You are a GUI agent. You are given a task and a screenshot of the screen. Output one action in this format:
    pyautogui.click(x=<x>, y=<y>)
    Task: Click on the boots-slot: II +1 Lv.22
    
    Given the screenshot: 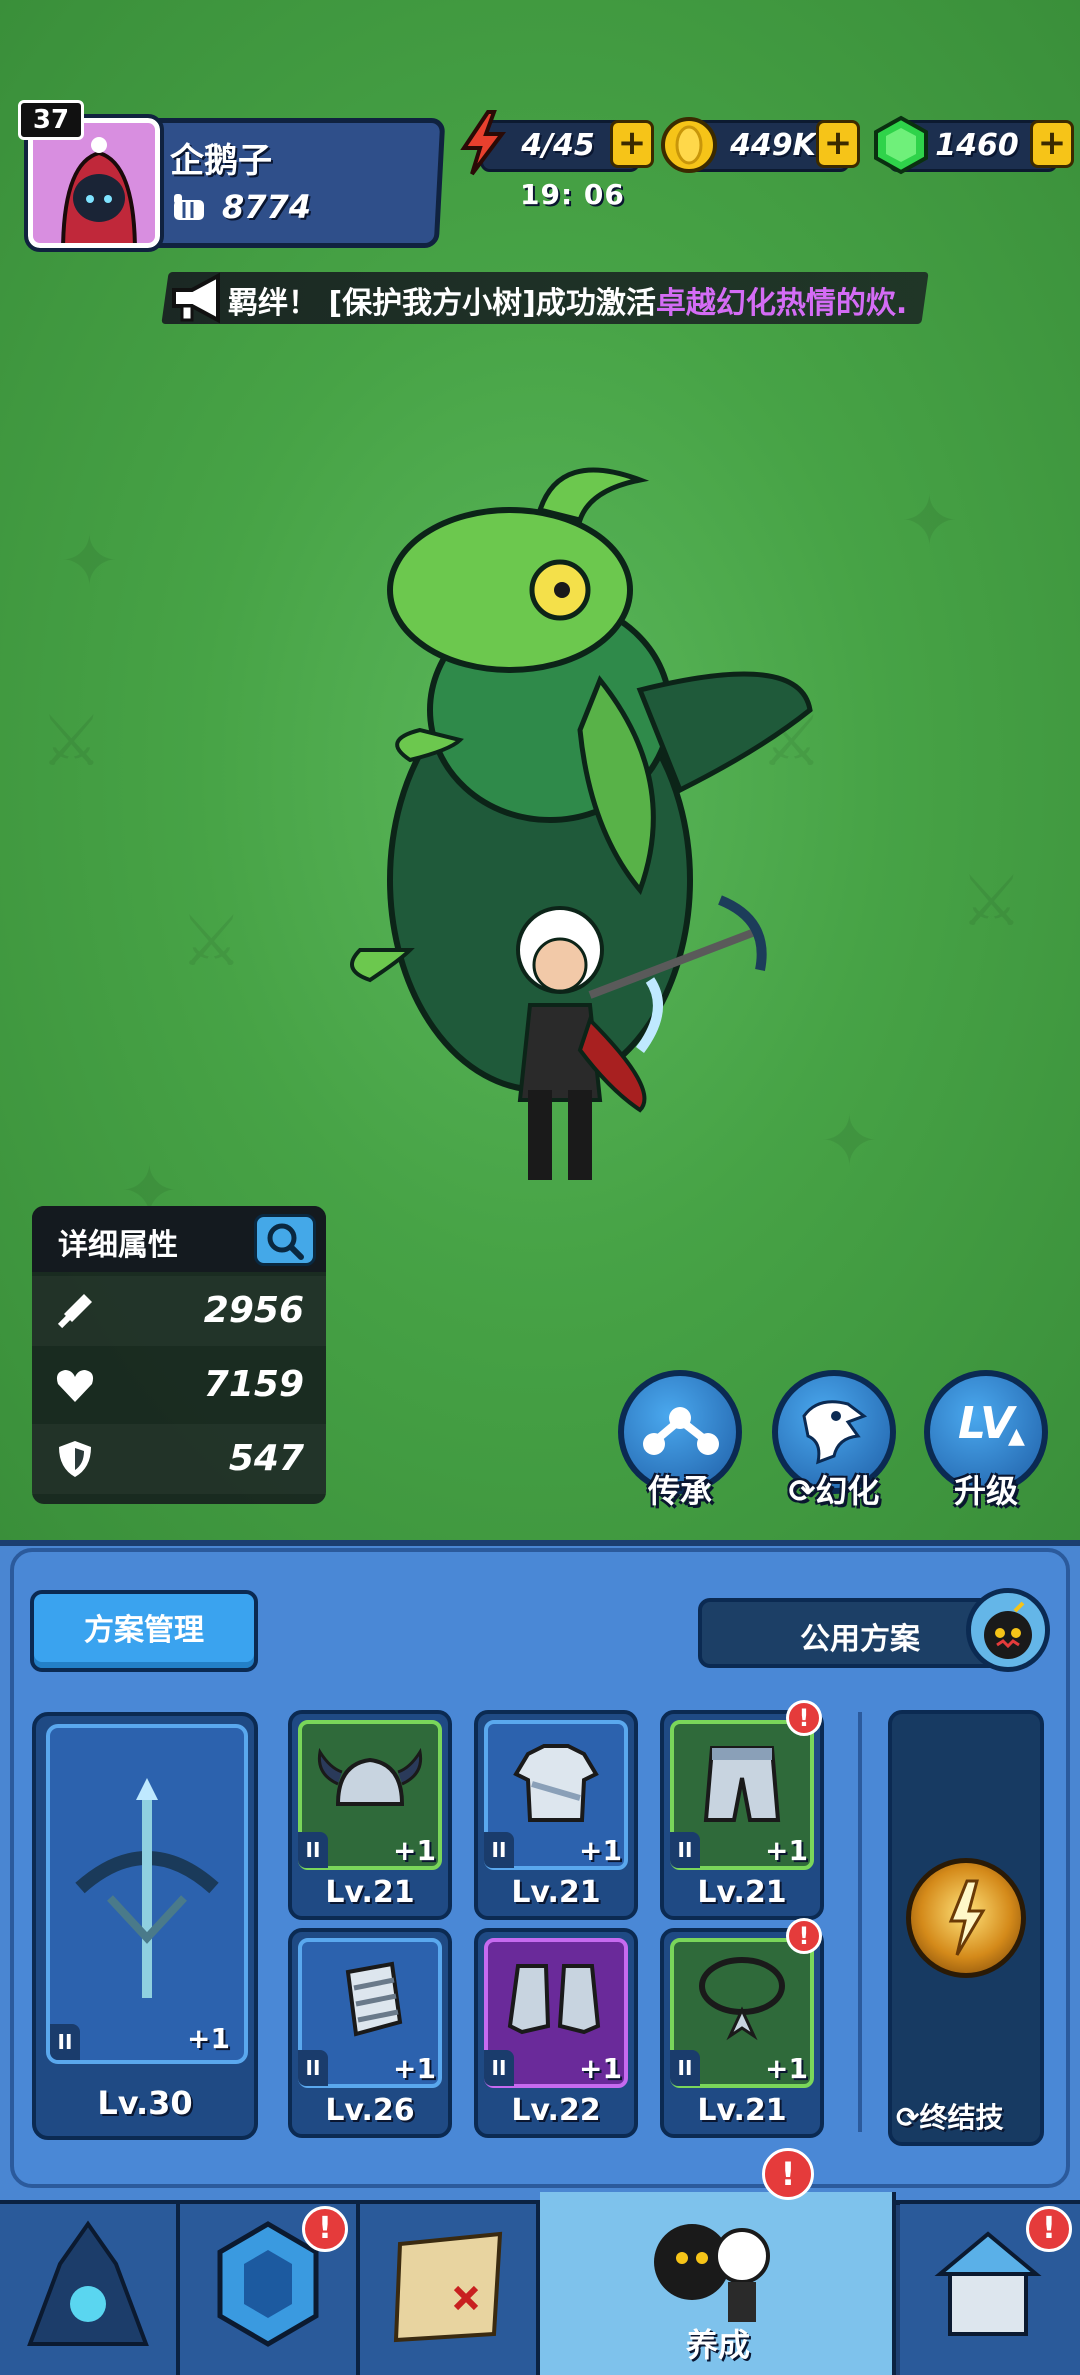 What is the action you would take?
    pyautogui.click(x=556, y=2033)
    